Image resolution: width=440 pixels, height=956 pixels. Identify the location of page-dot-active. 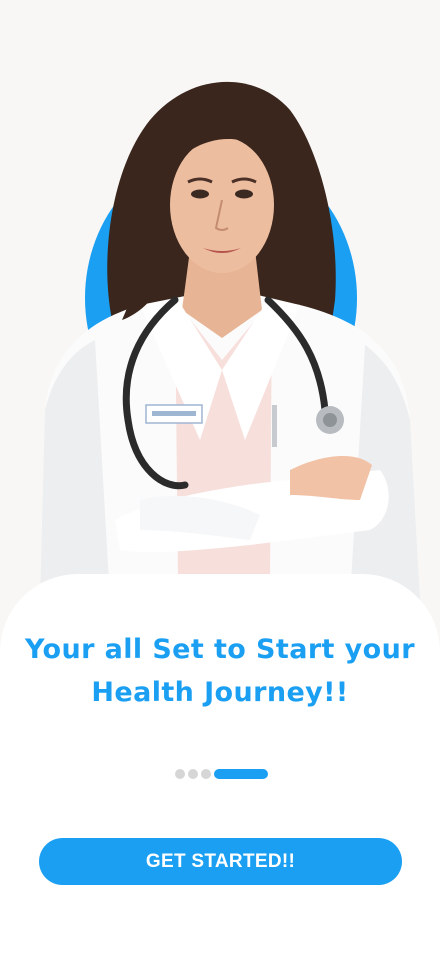
(241, 774).